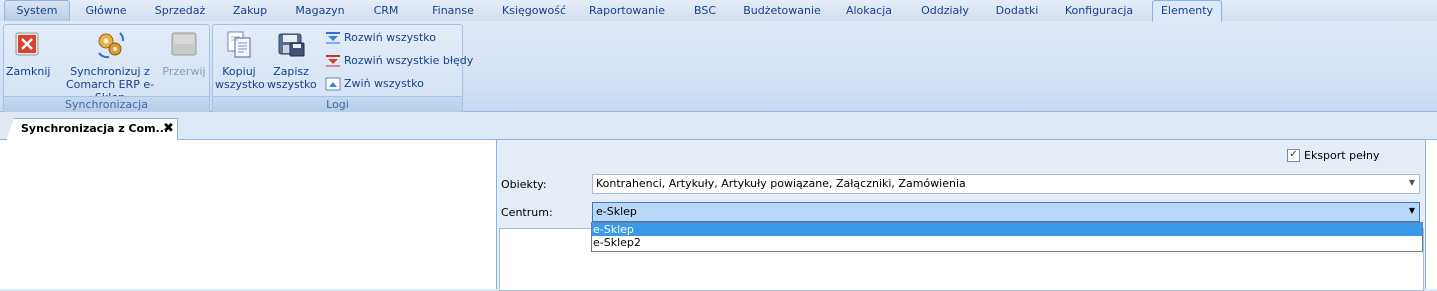  Describe the element at coordinates (333, 38) in the screenshot. I see `expand-icon` at that location.